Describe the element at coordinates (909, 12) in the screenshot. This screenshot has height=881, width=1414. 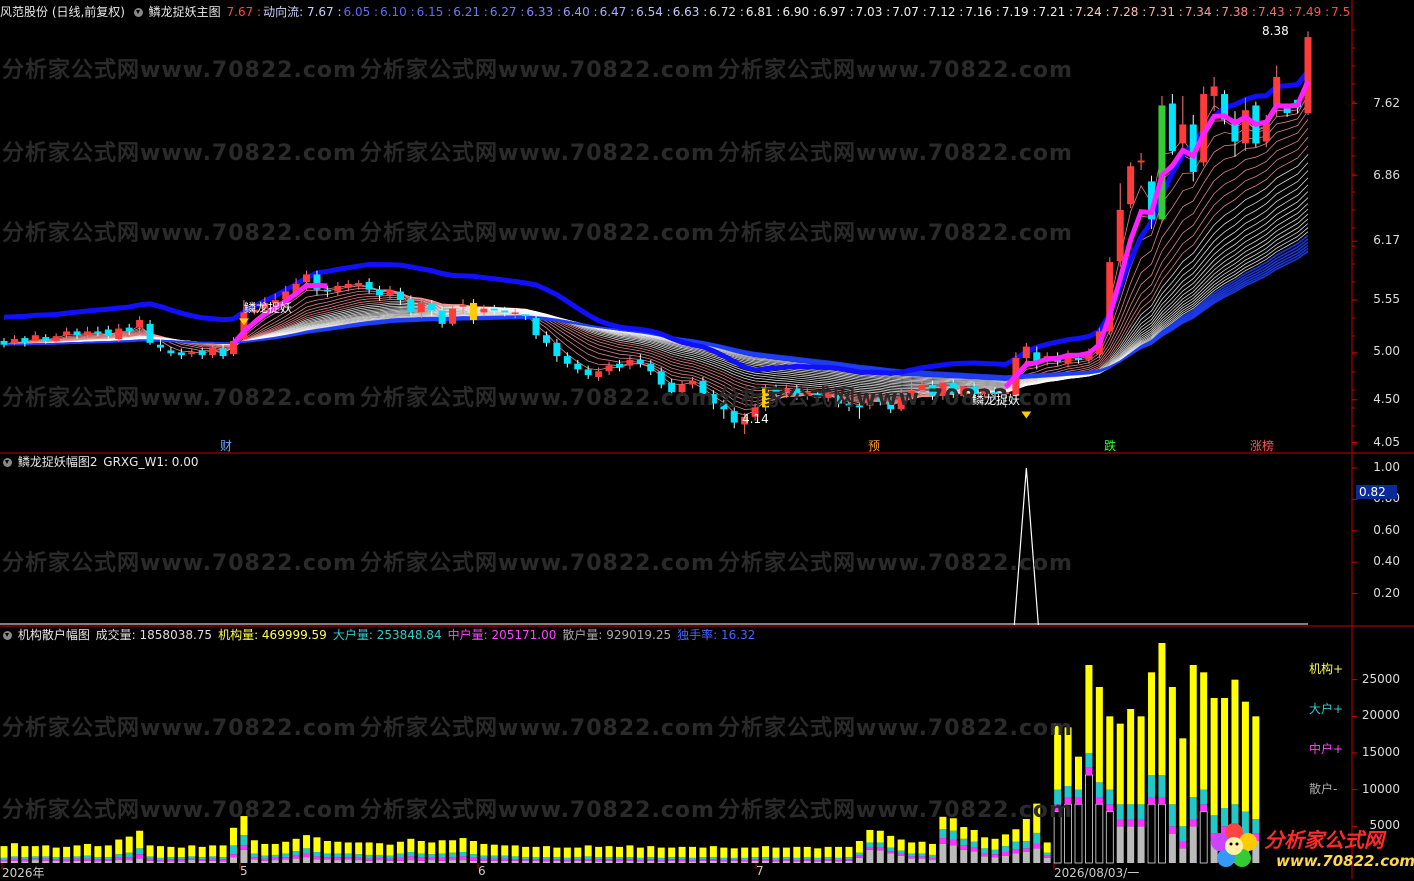
I see `flow-value: 7.07 :` at that location.